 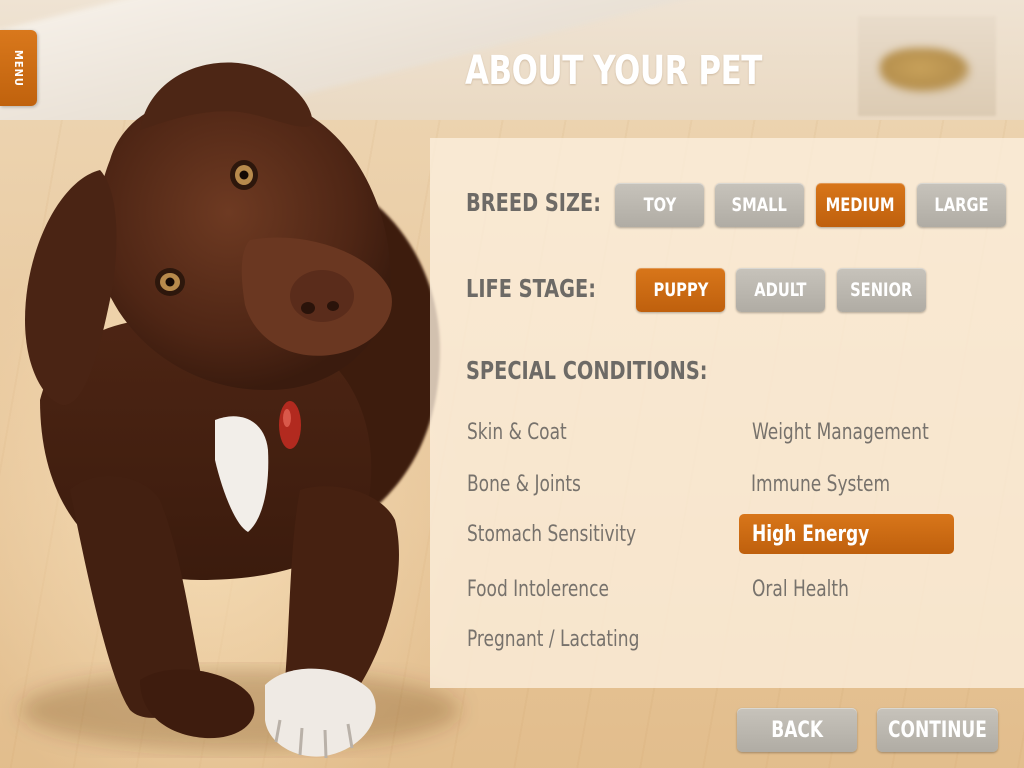 What do you see at coordinates (808, 589) in the screenshot?
I see `condition-oral-health: Oral Health` at bounding box center [808, 589].